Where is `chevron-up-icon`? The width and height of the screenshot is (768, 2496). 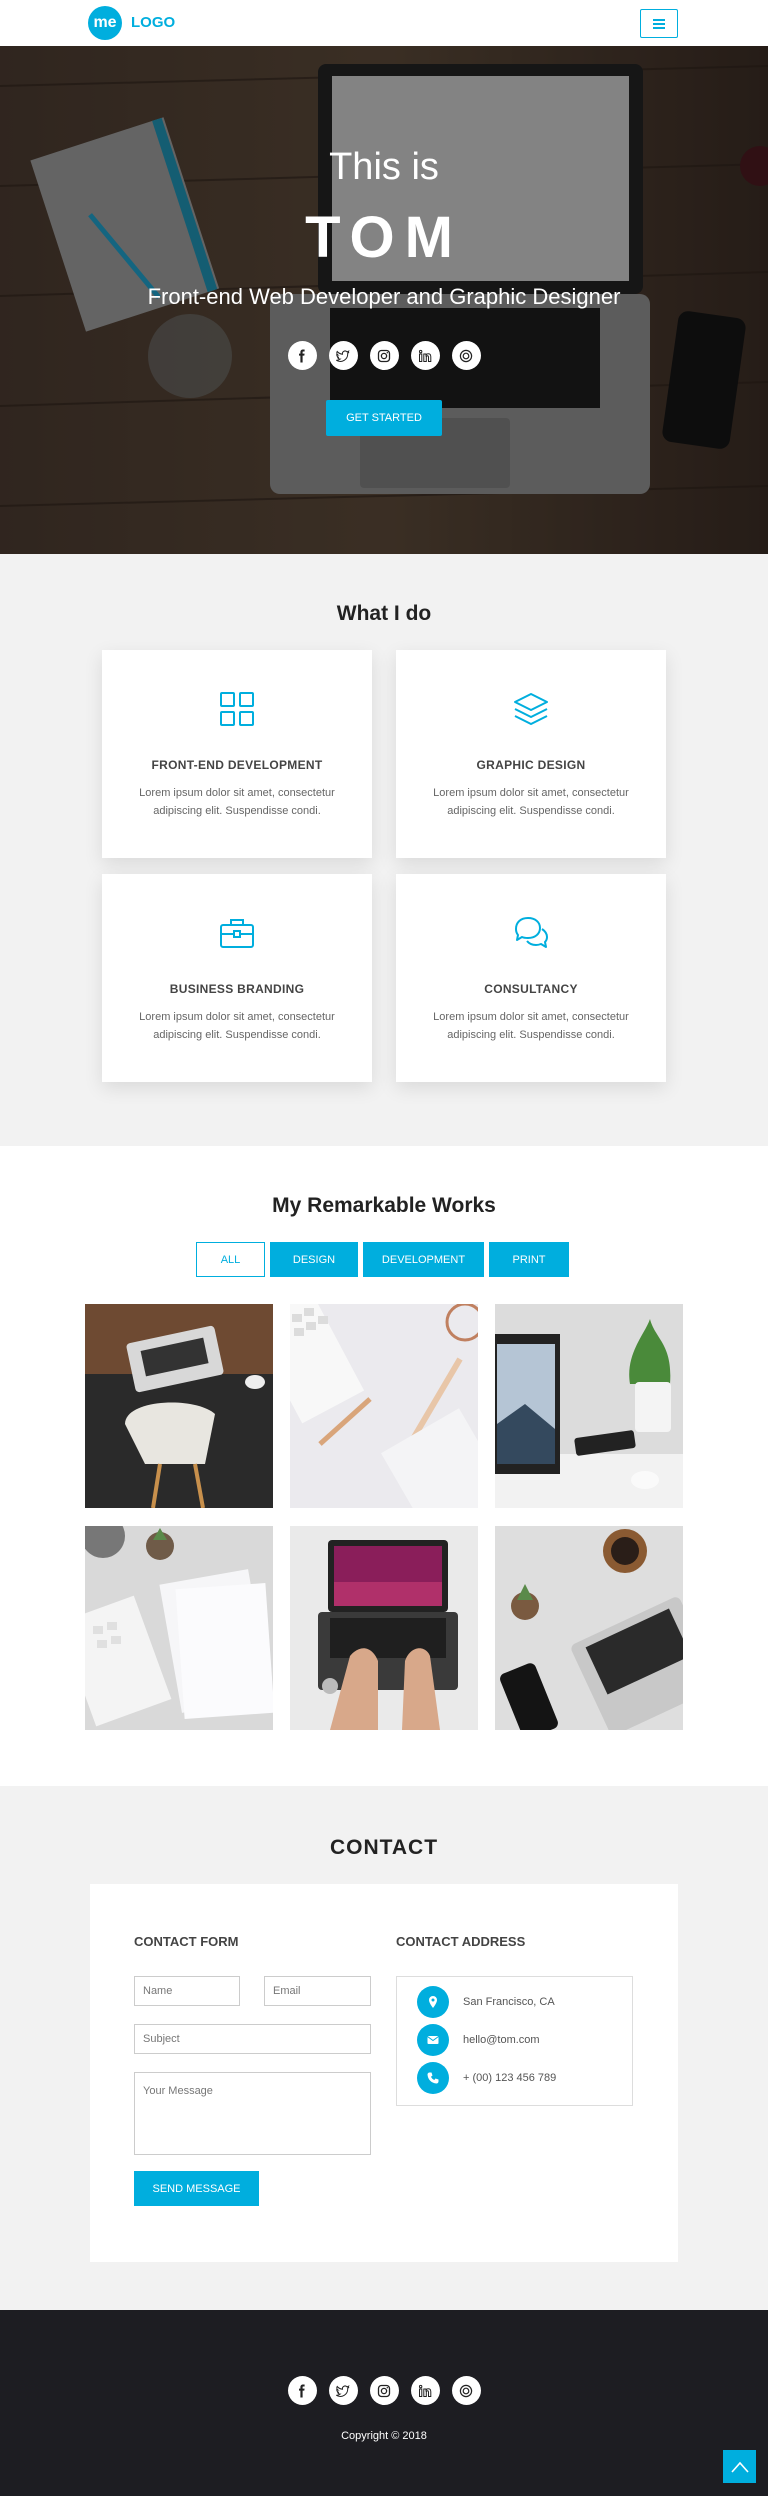
chevron-up-icon is located at coordinates (739, 2467).